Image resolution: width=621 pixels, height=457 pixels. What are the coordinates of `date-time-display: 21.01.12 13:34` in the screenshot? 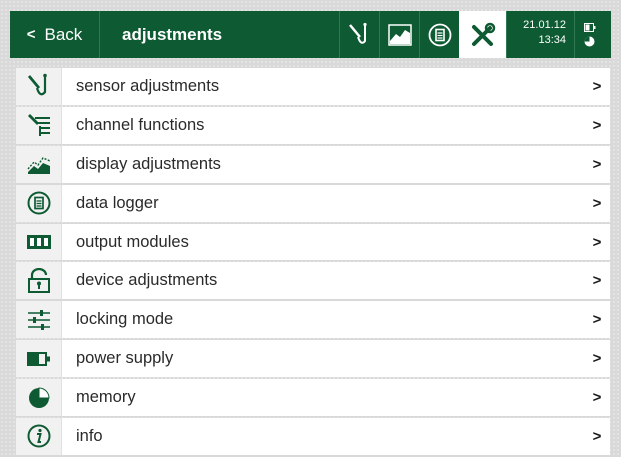 It's located at (540, 34).